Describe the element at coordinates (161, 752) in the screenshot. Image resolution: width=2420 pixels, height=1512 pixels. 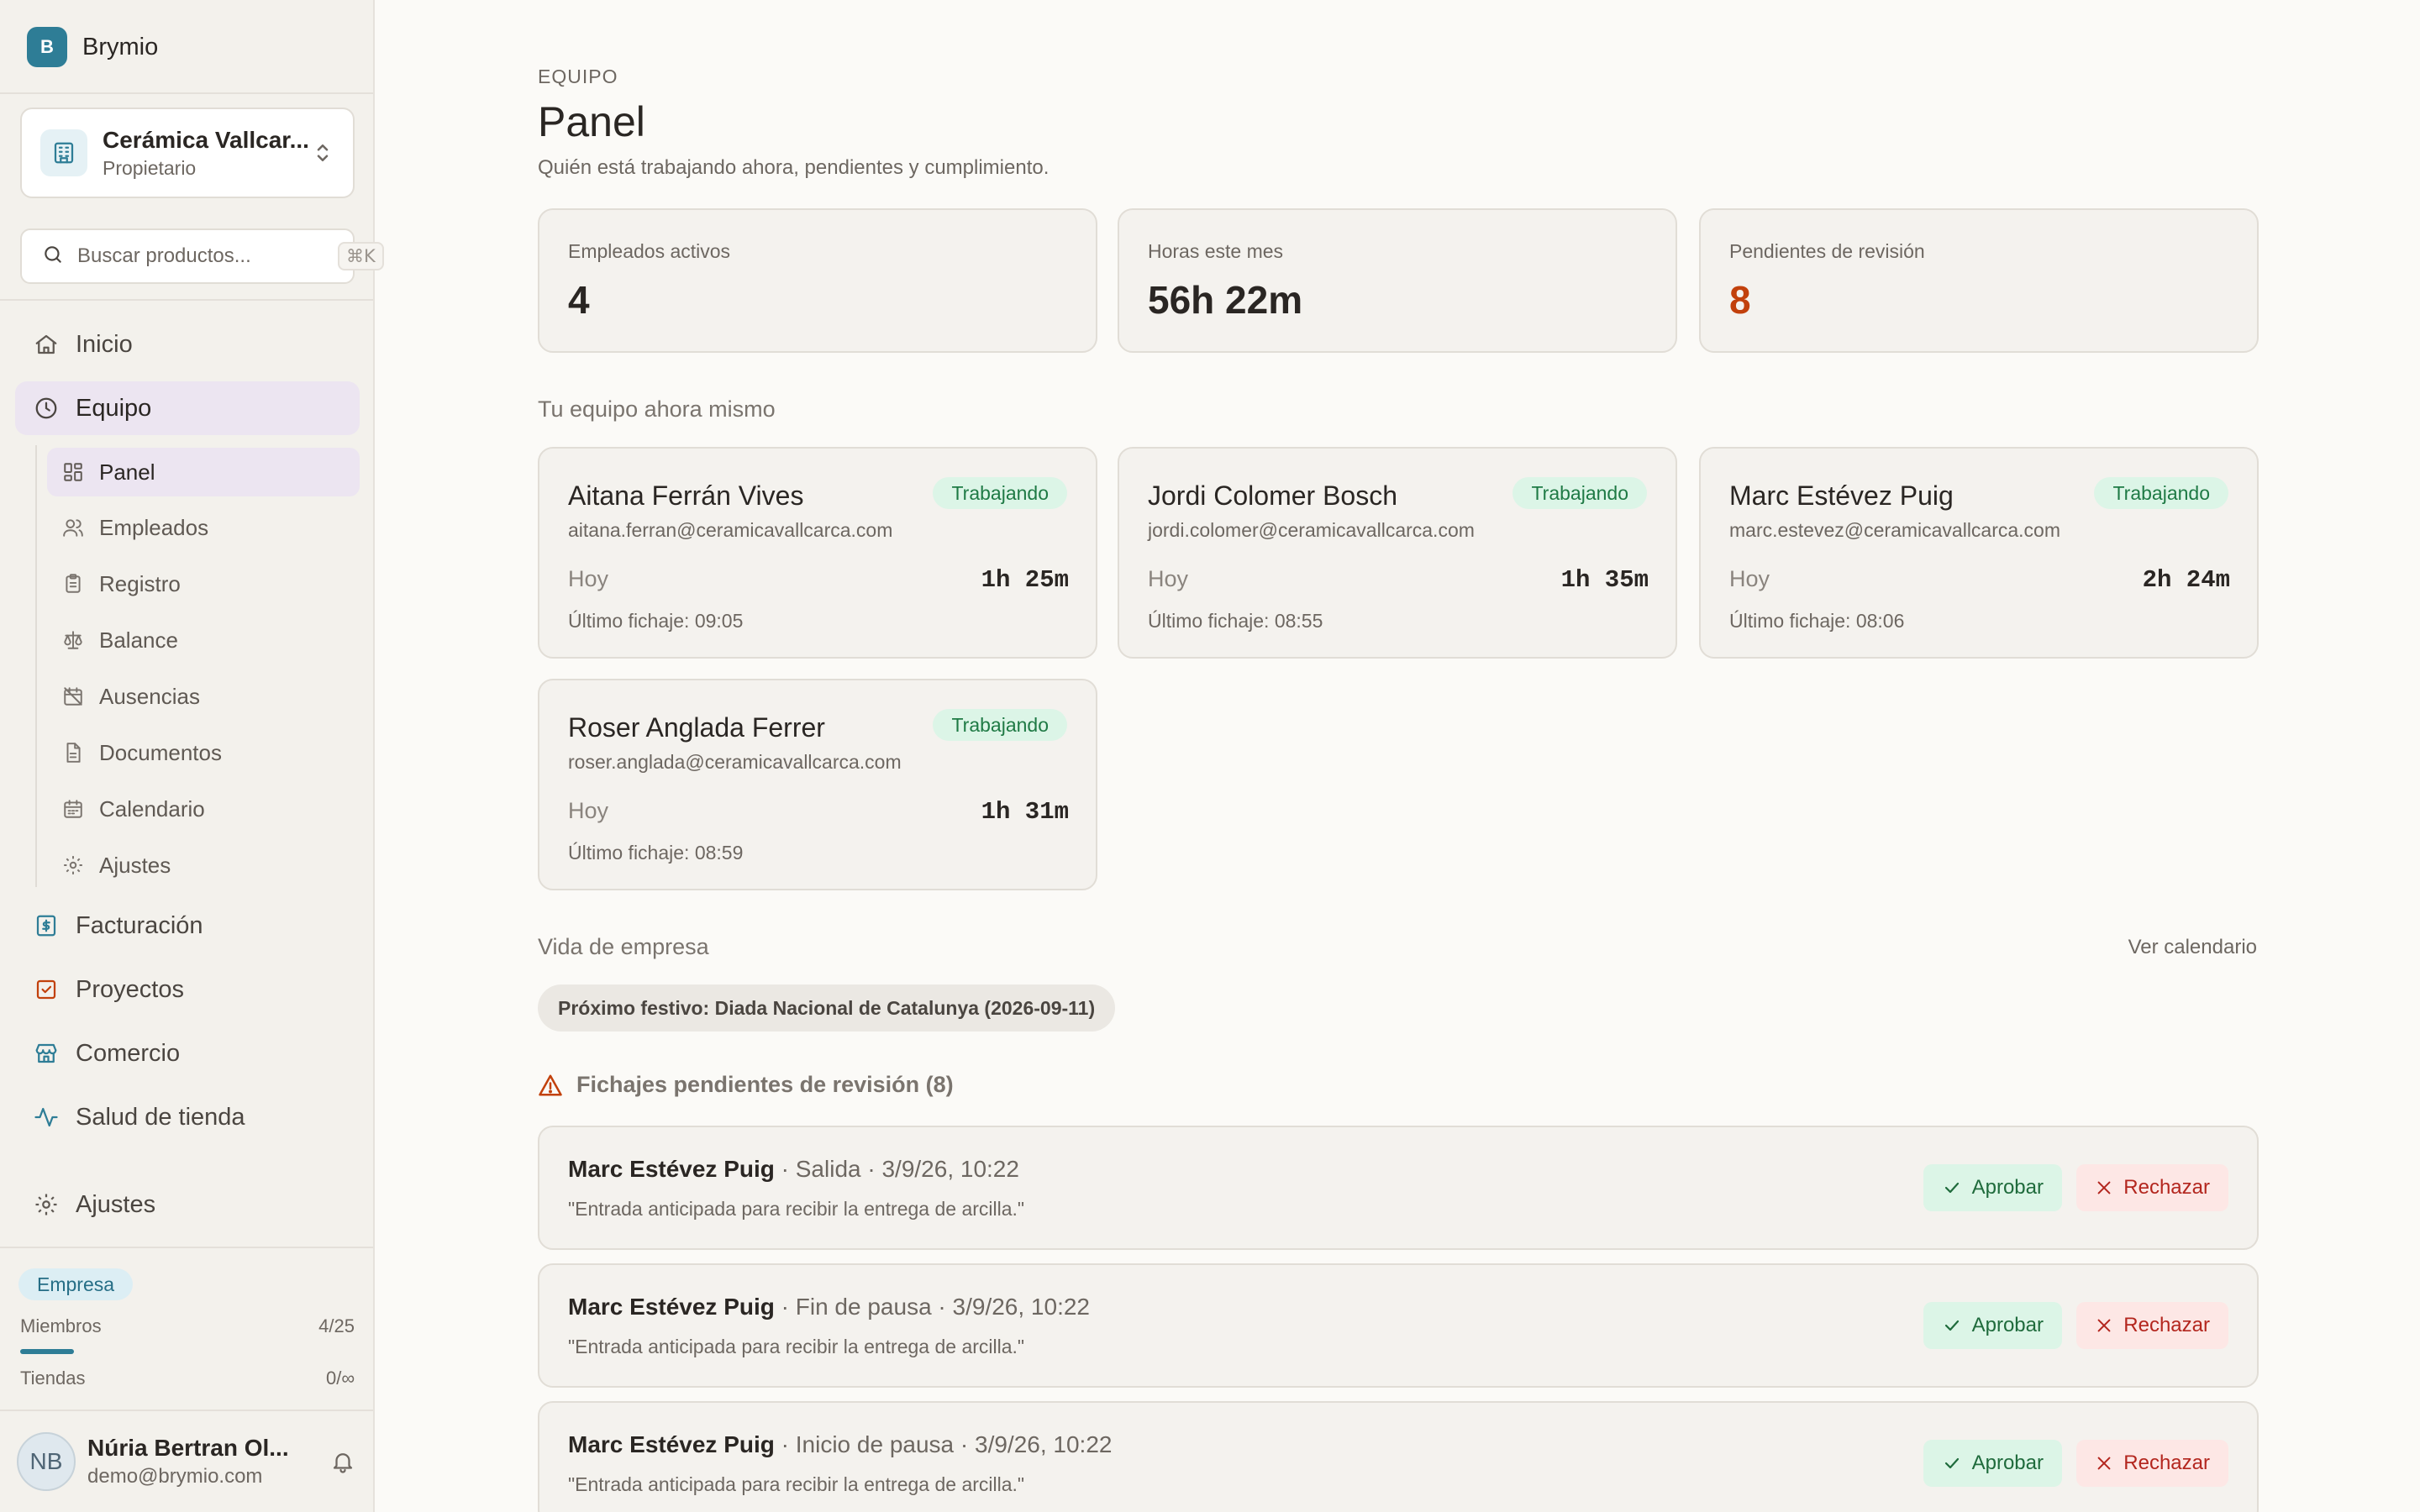
I see `subnav-documentos-label: Documentos` at that location.